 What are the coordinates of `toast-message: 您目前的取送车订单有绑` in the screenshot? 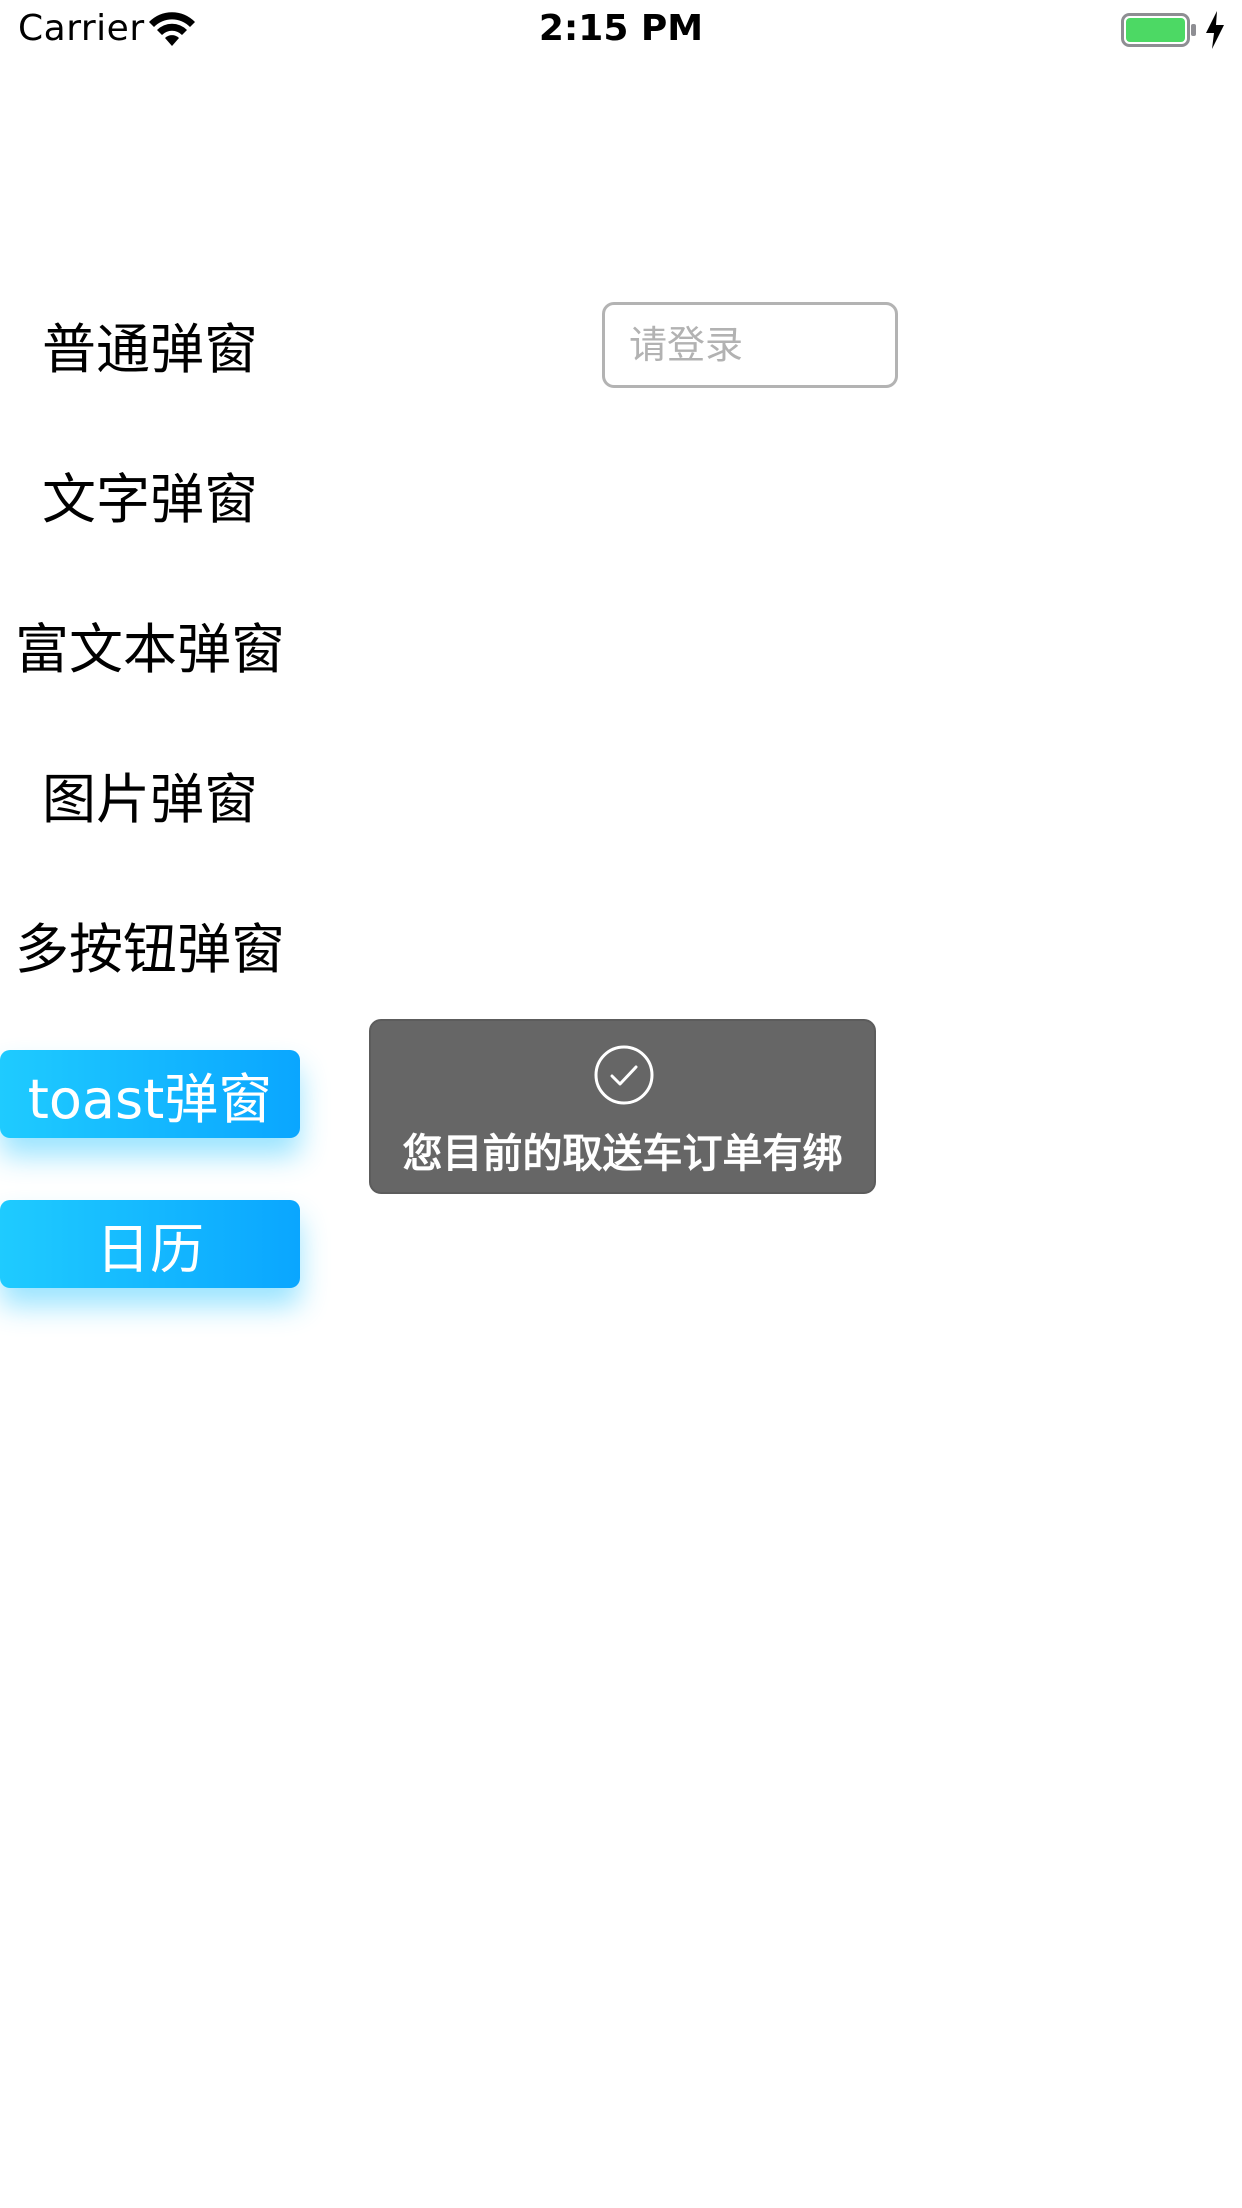 It's located at (622, 1154).